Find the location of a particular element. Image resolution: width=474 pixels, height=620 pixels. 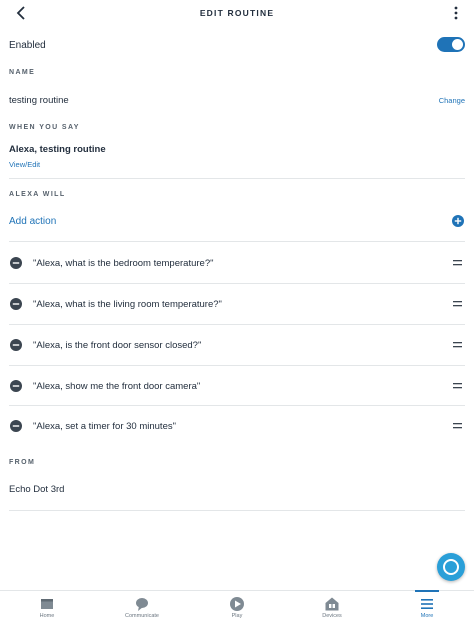

enabled-label: Enabled is located at coordinates (27, 45).